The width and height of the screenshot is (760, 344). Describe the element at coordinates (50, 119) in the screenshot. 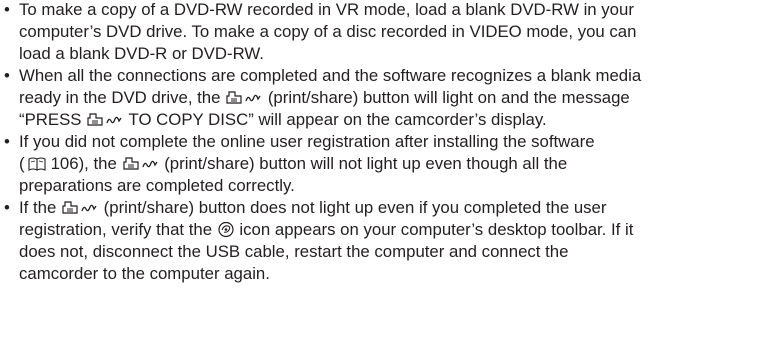

I see `text-segment: “PRESS` at that location.